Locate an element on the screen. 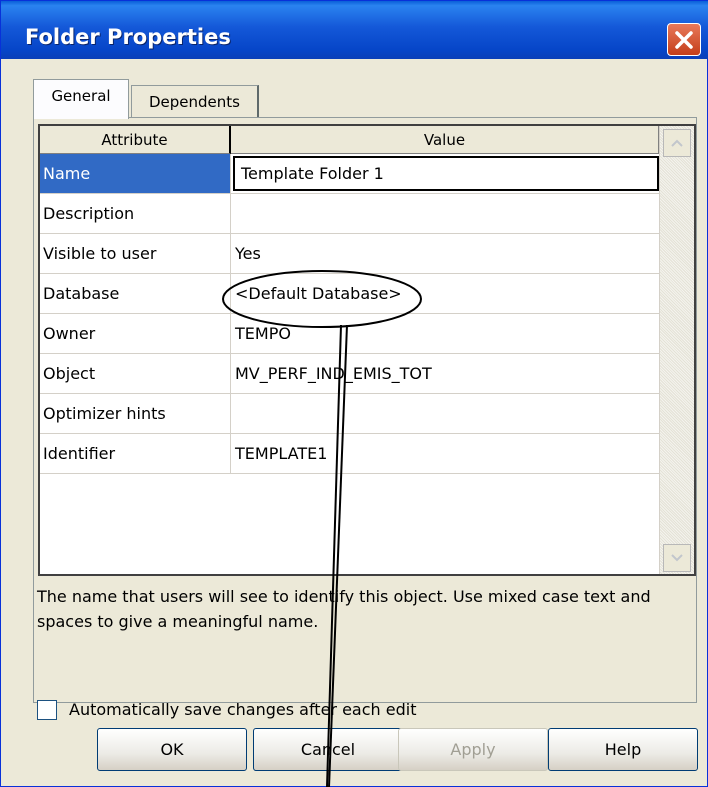 This screenshot has height=787, width=708. callout-ellipse is located at coordinates (322, 299).